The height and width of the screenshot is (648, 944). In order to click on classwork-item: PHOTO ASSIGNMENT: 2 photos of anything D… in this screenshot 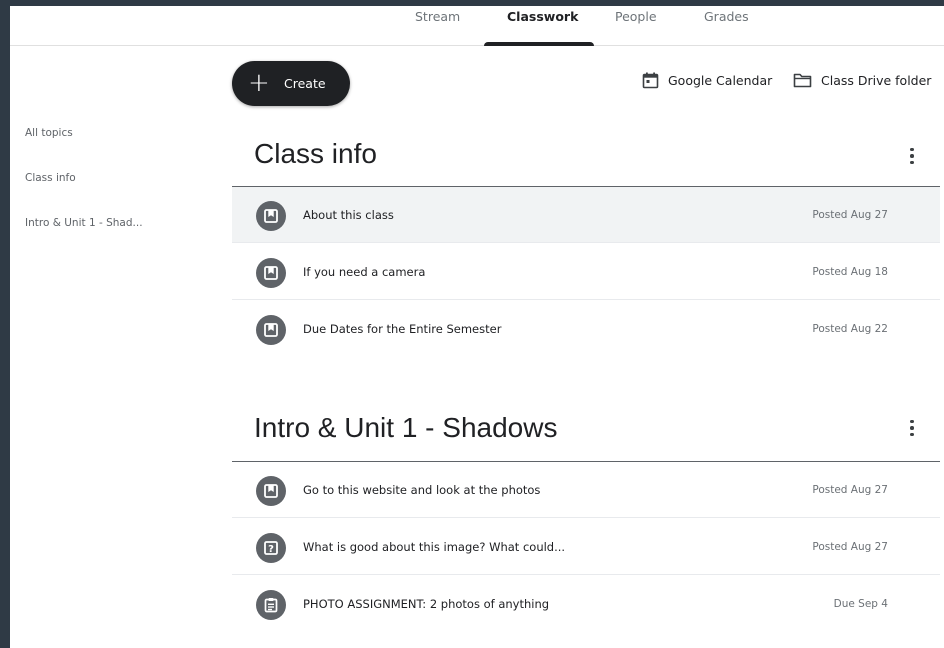, I will do `click(586, 604)`.